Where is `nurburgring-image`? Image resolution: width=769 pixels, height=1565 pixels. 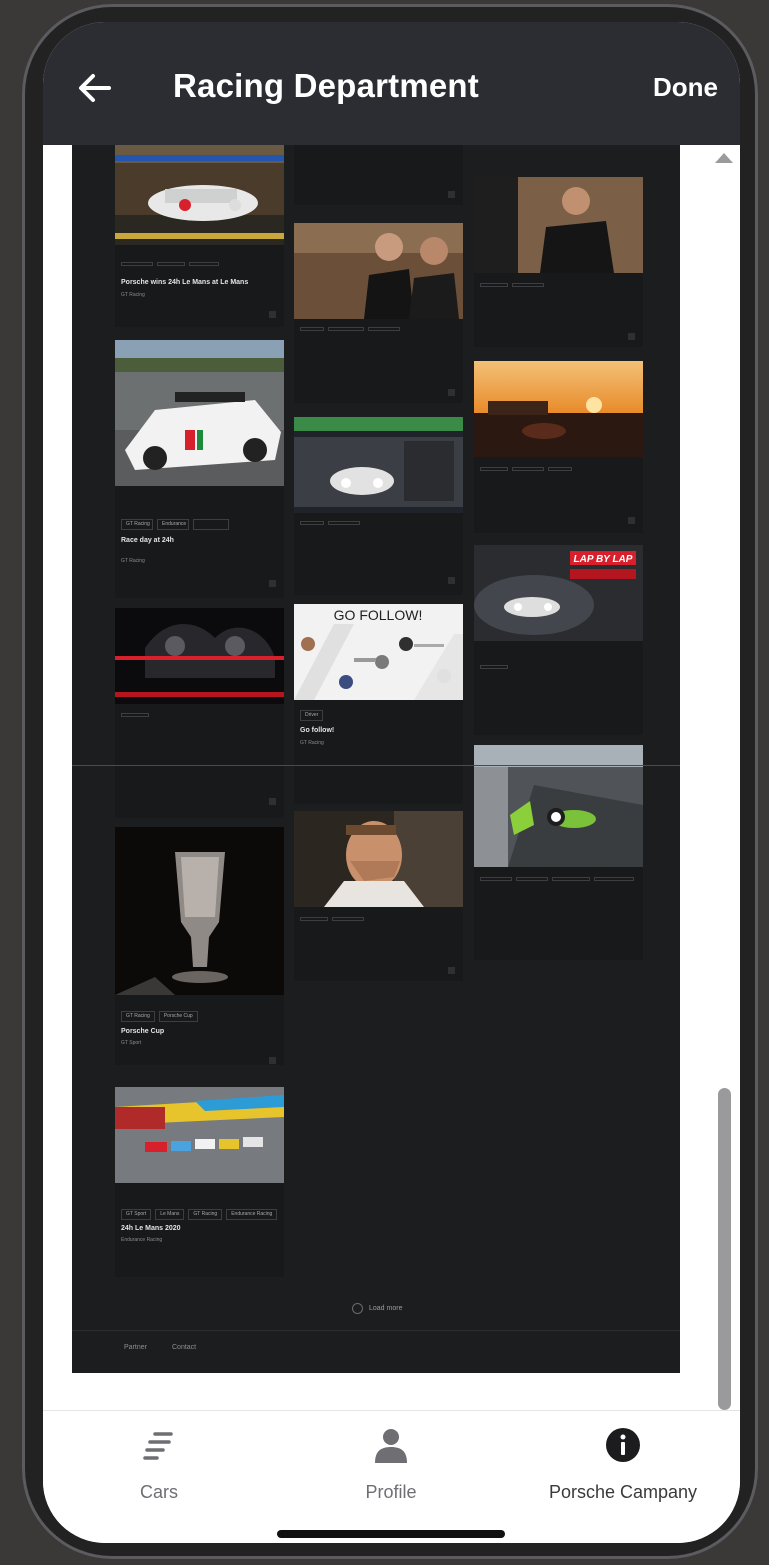 nurburgring-image is located at coordinates (558, 806).